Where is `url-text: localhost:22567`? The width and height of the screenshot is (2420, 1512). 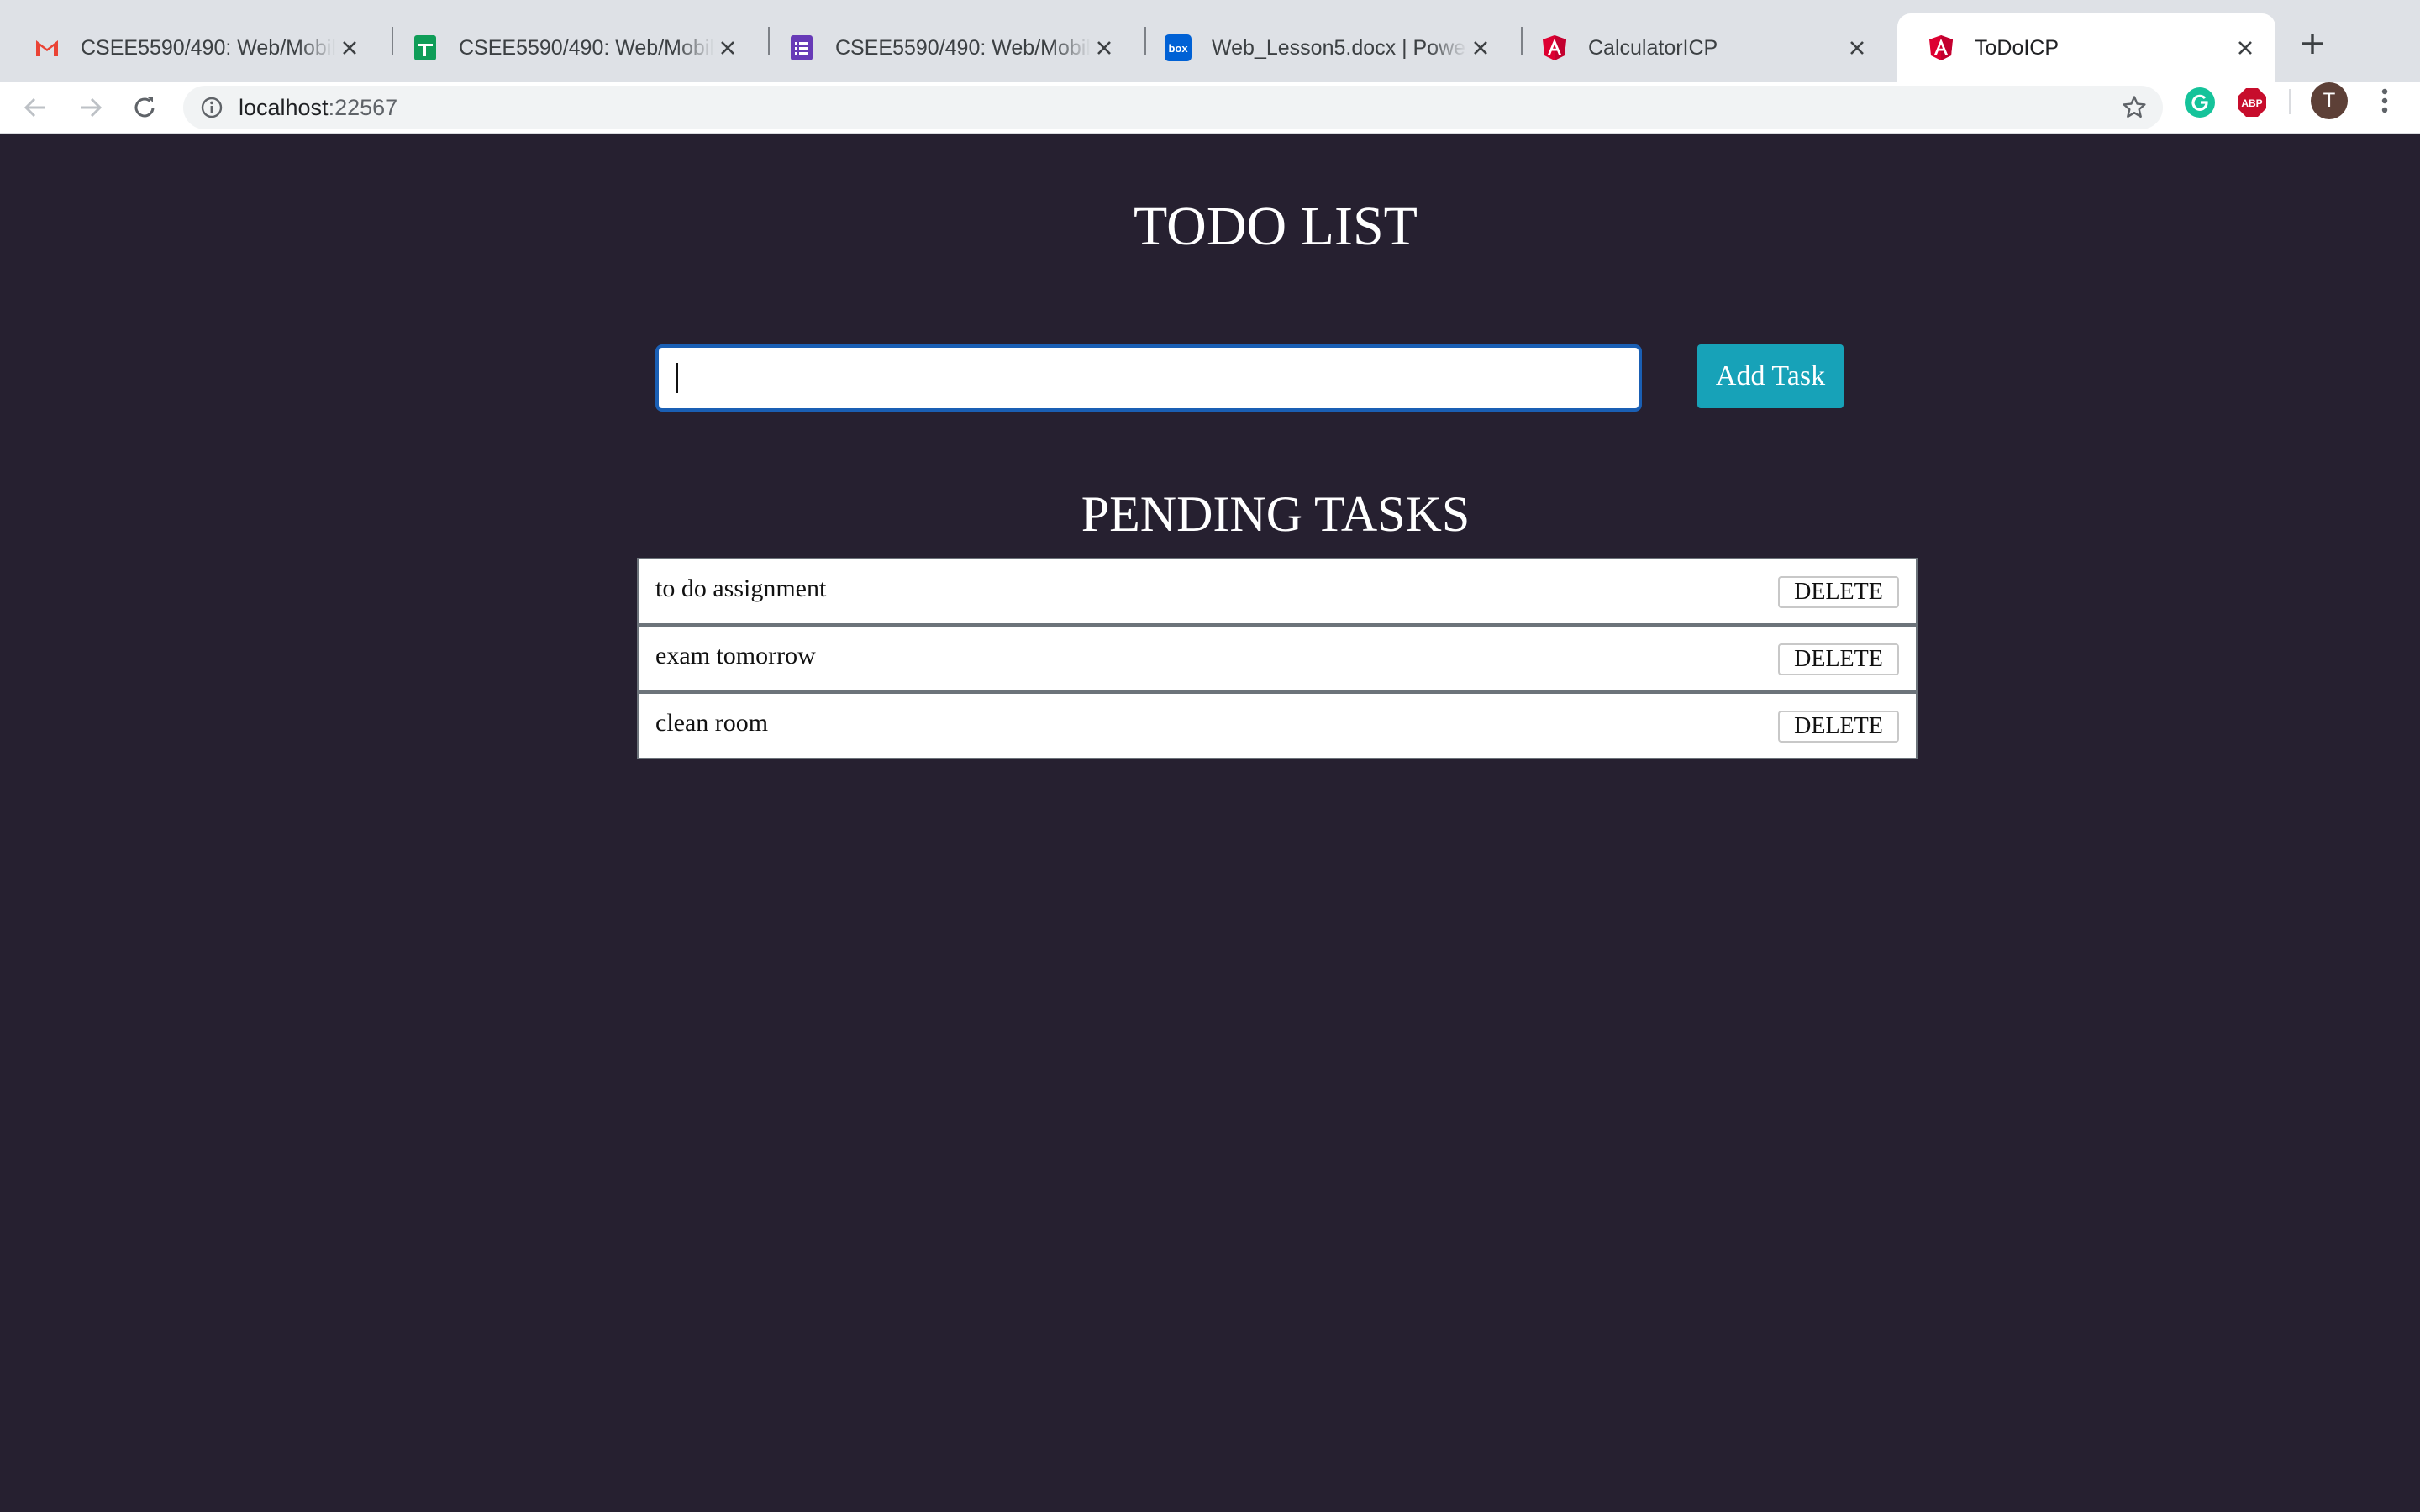
url-text: localhost:22567 is located at coordinates (318, 107).